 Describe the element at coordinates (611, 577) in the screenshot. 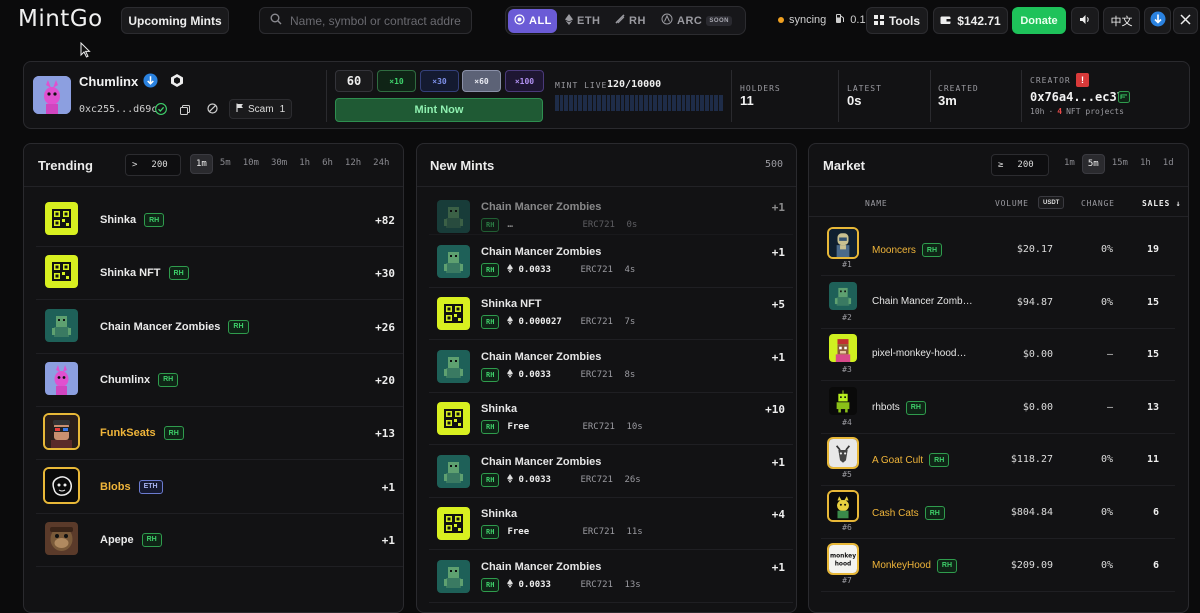

I see `new-mint-item: Chain Mancer Zombies RH 0.0033 ERC721 13s +1` at that location.